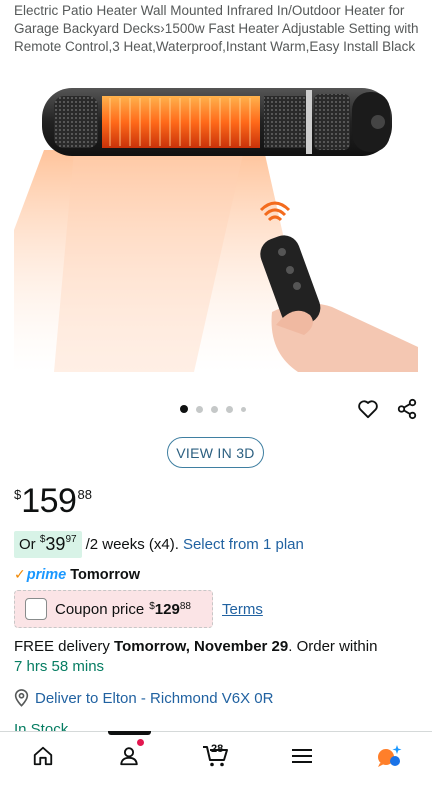 This screenshot has width=432, height=801. What do you see at coordinates (18, 494) in the screenshot?
I see `price-currency-symbol: $` at bounding box center [18, 494].